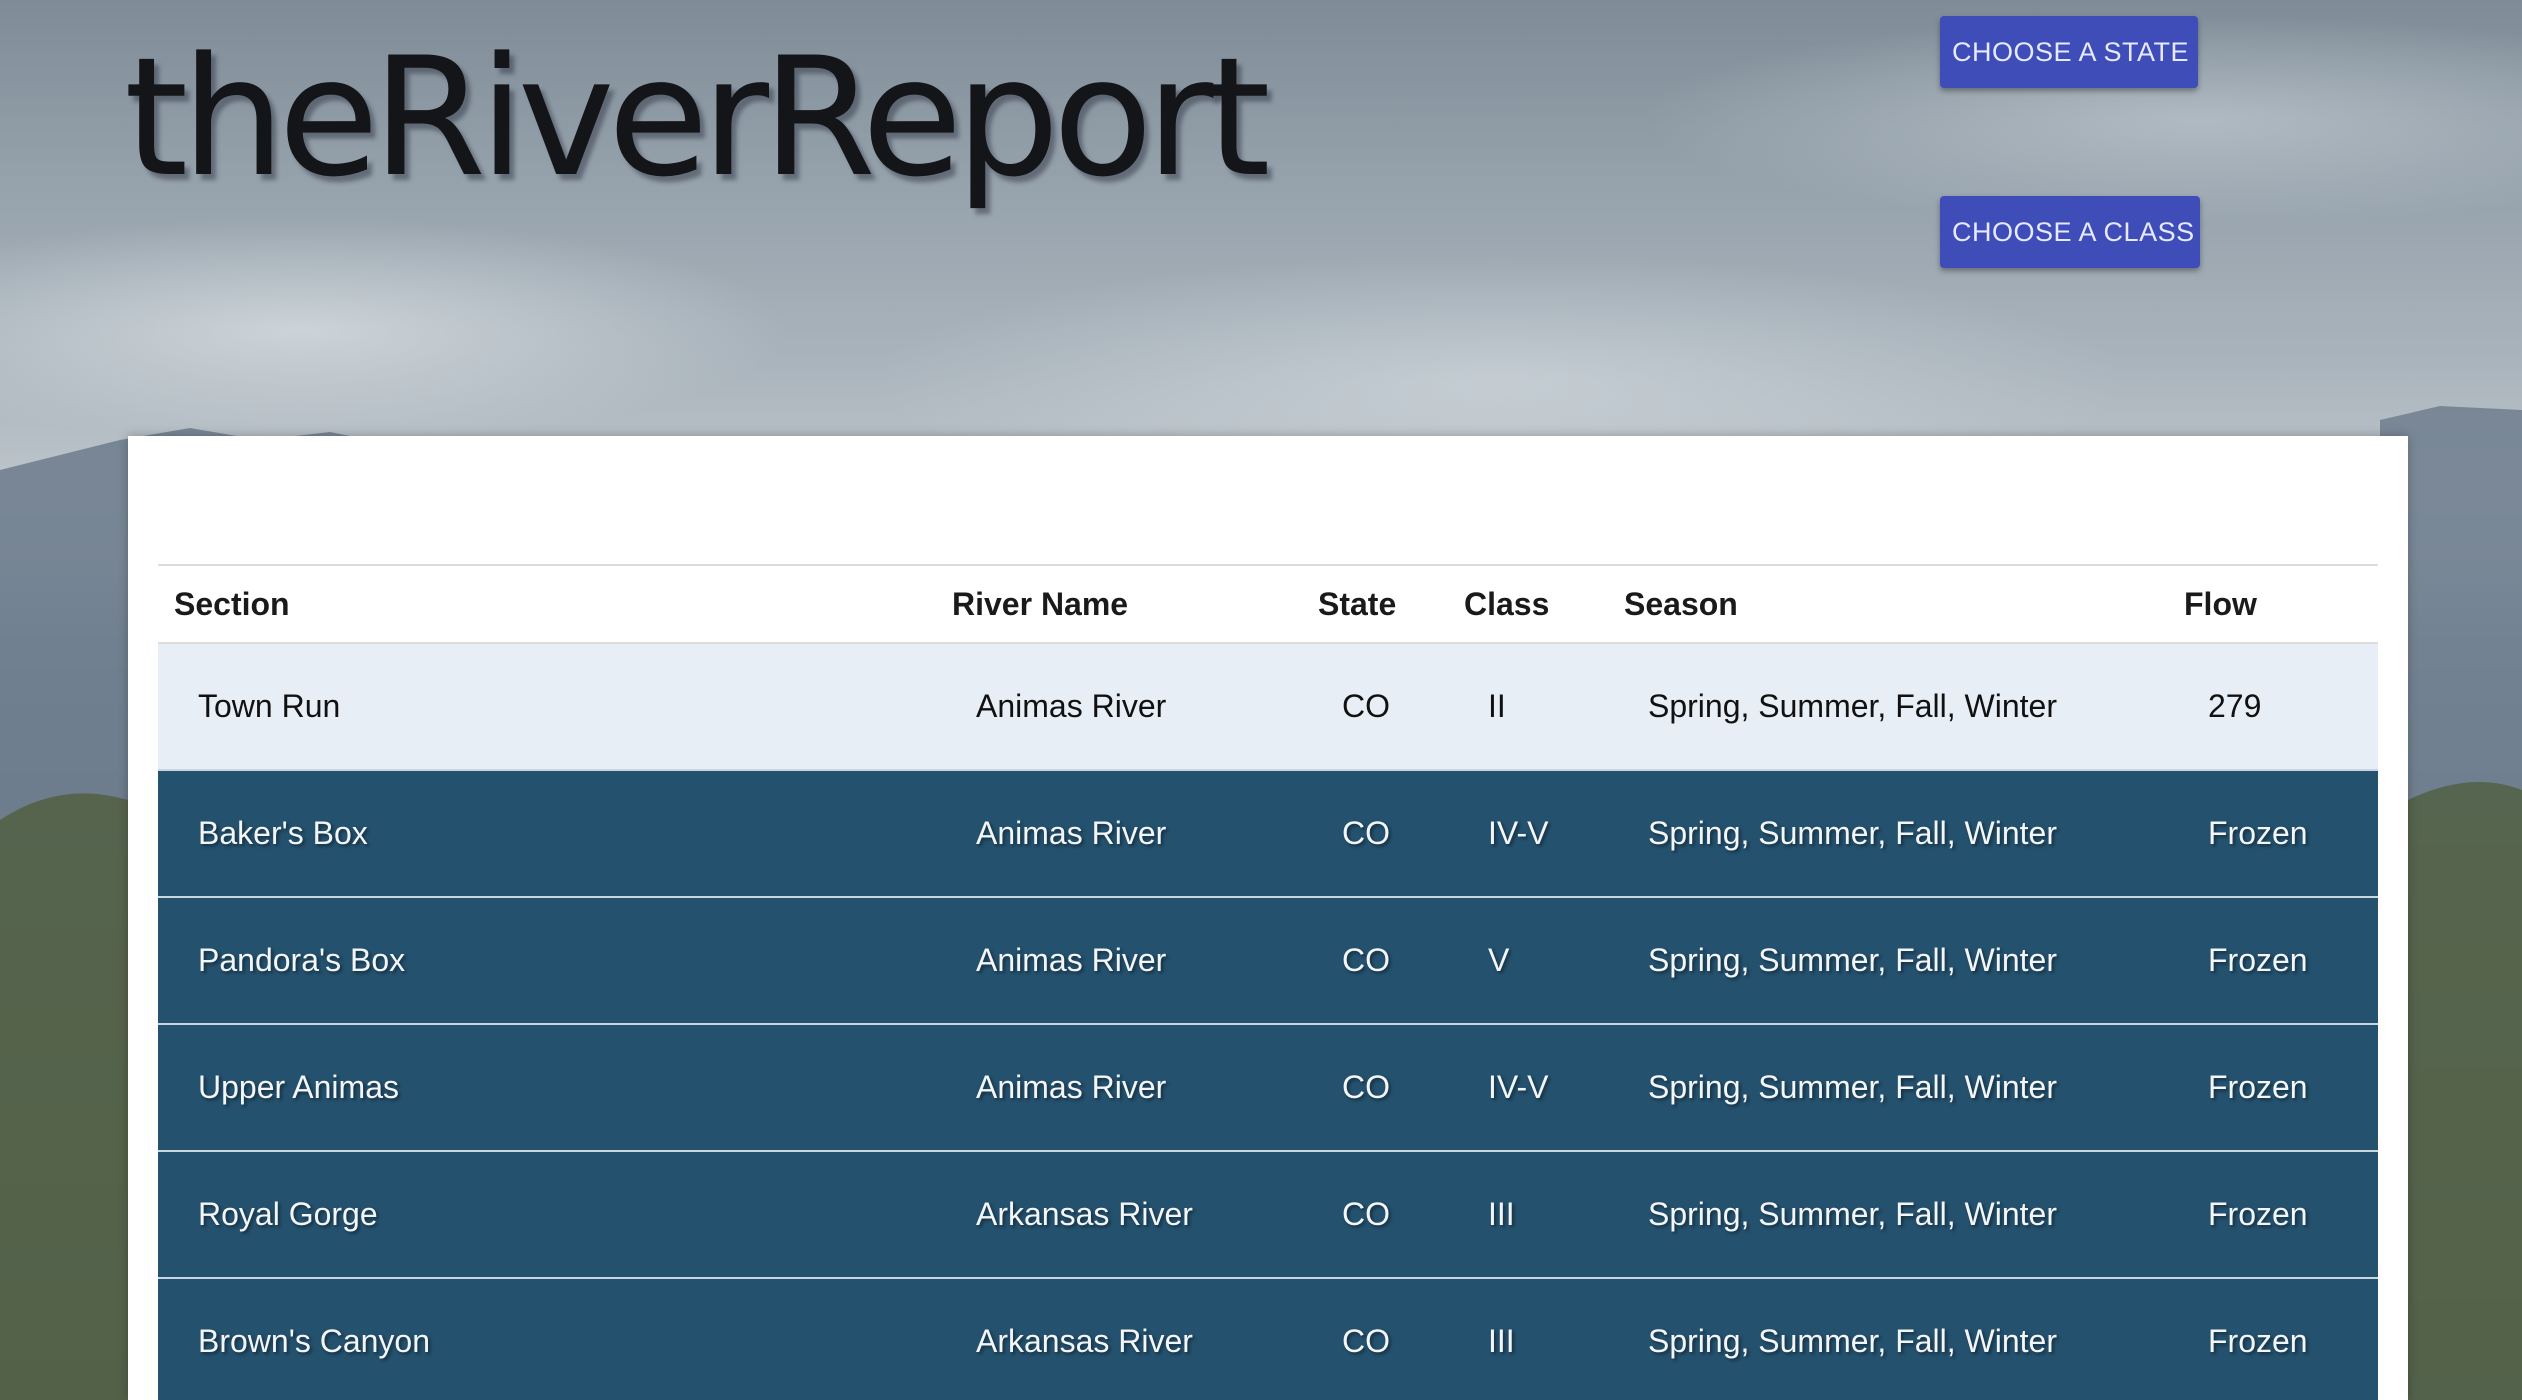  I want to click on cell-flow: 279, so click(2235, 706).